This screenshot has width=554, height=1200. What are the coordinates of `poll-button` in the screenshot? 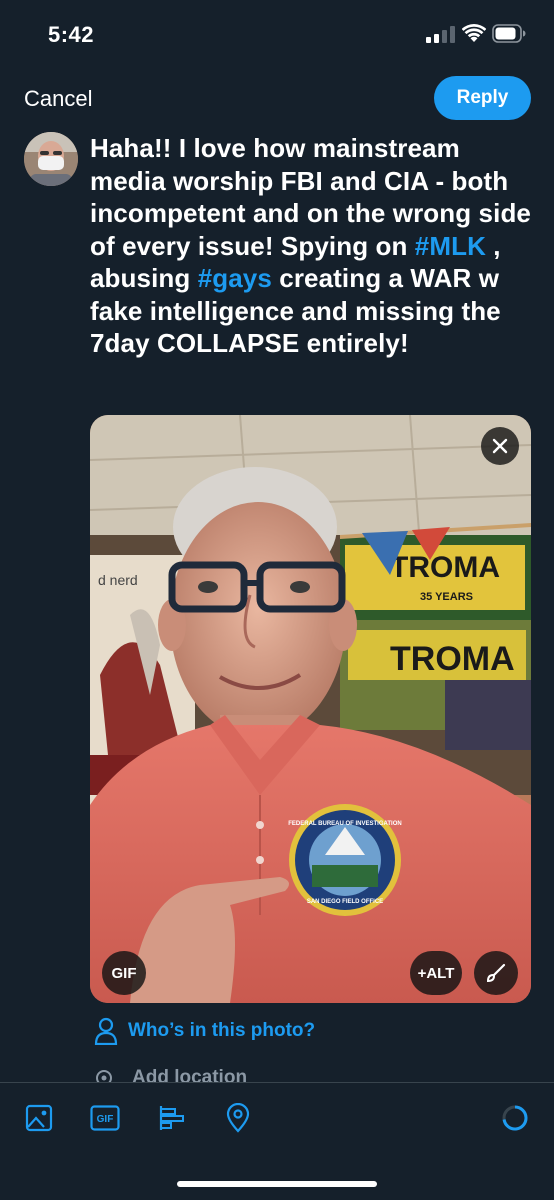 It's located at (172, 1118).